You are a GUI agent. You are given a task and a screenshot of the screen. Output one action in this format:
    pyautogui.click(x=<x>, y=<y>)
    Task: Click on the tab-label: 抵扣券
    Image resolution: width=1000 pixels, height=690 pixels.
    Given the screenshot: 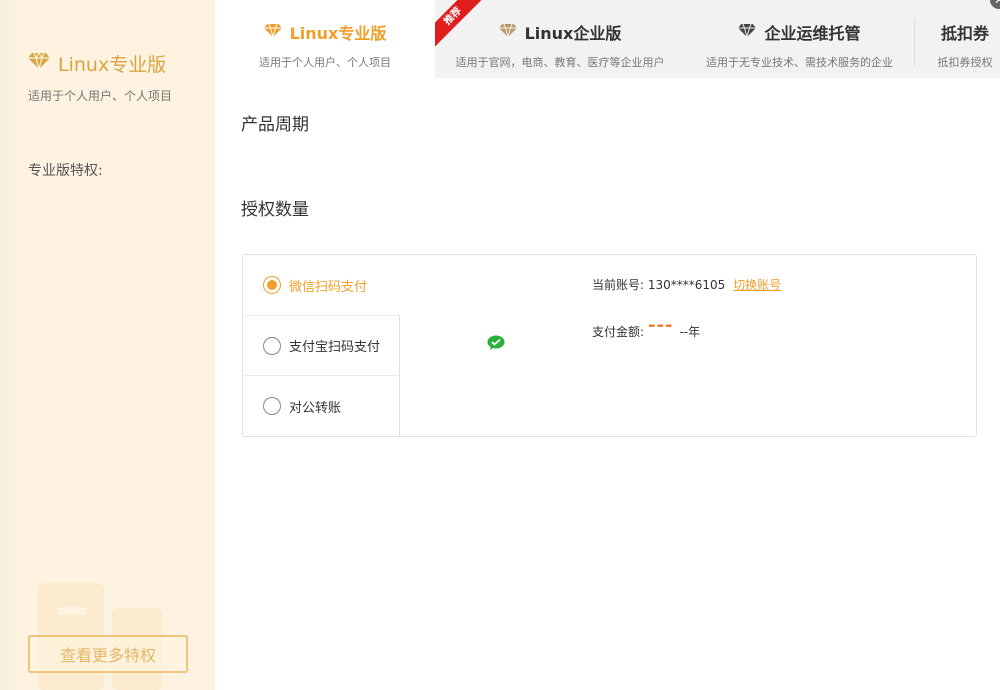 What is the action you would take?
    pyautogui.click(x=964, y=33)
    